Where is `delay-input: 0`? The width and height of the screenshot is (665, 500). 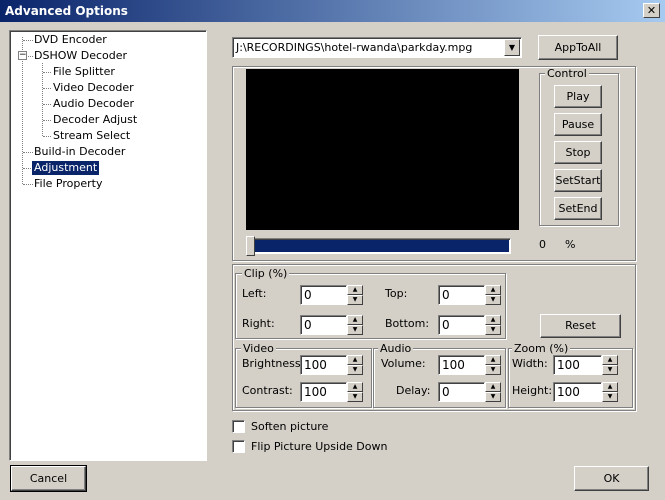
delay-input: 0 is located at coordinates (461, 392).